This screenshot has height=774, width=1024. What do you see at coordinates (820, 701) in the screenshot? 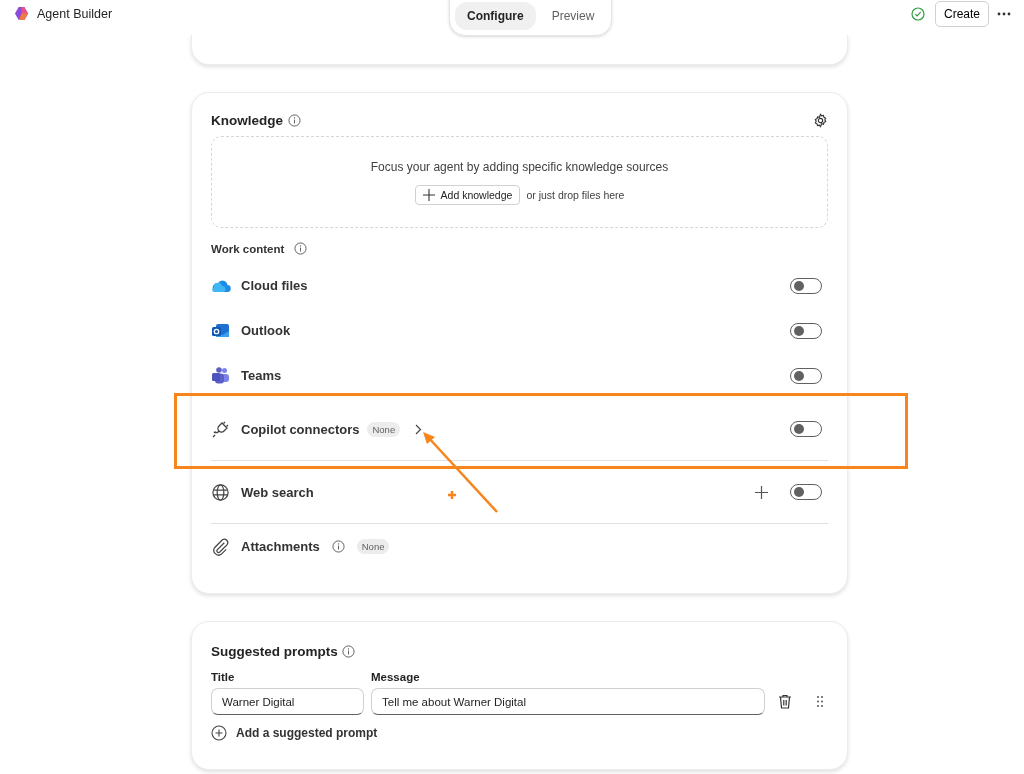
I see `drag-handle-icon` at bounding box center [820, 701].